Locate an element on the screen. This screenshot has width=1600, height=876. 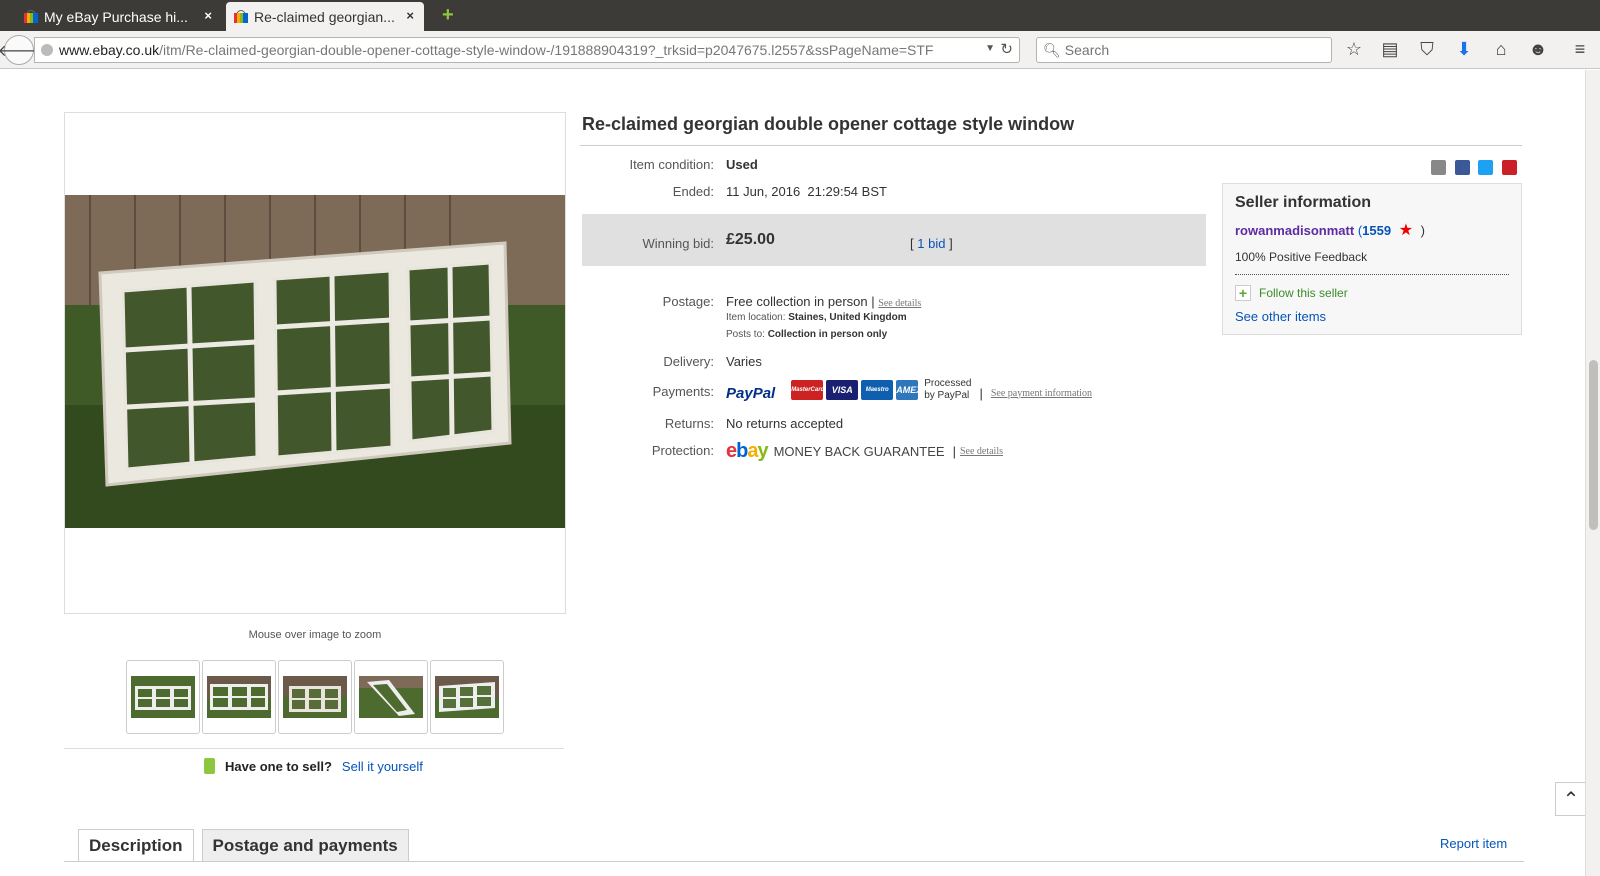
by-paypal-text: by PayPal is located at coordinates (947, 395).